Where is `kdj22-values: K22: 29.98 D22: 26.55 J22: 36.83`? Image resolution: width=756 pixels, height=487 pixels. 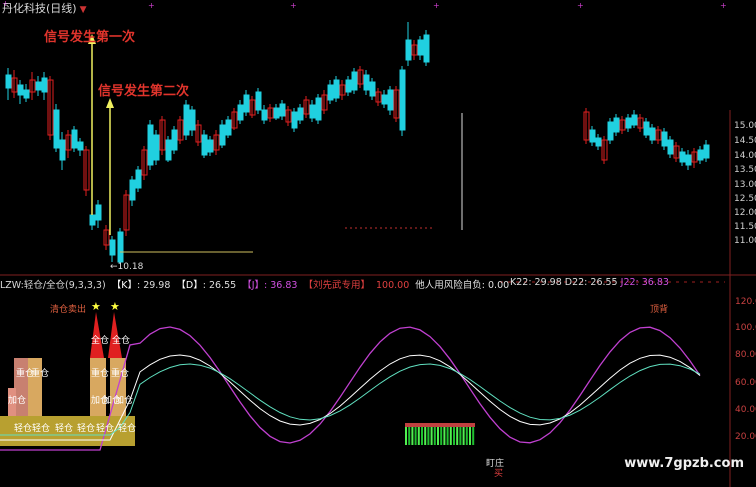 kdj22-values: K22: 29.98 D22: 26.55 J22: 36.83 is located at coordinates (589, 282).